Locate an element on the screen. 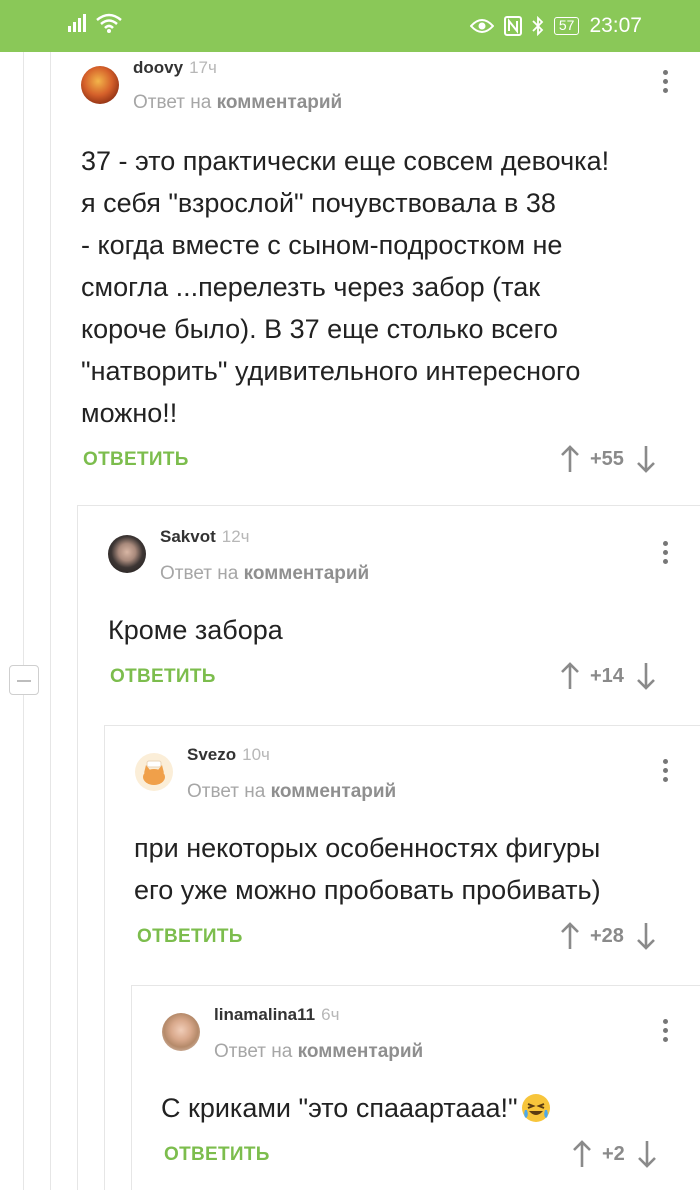  comment-author: Svezo 10ч is located at coordinates (228, 755).